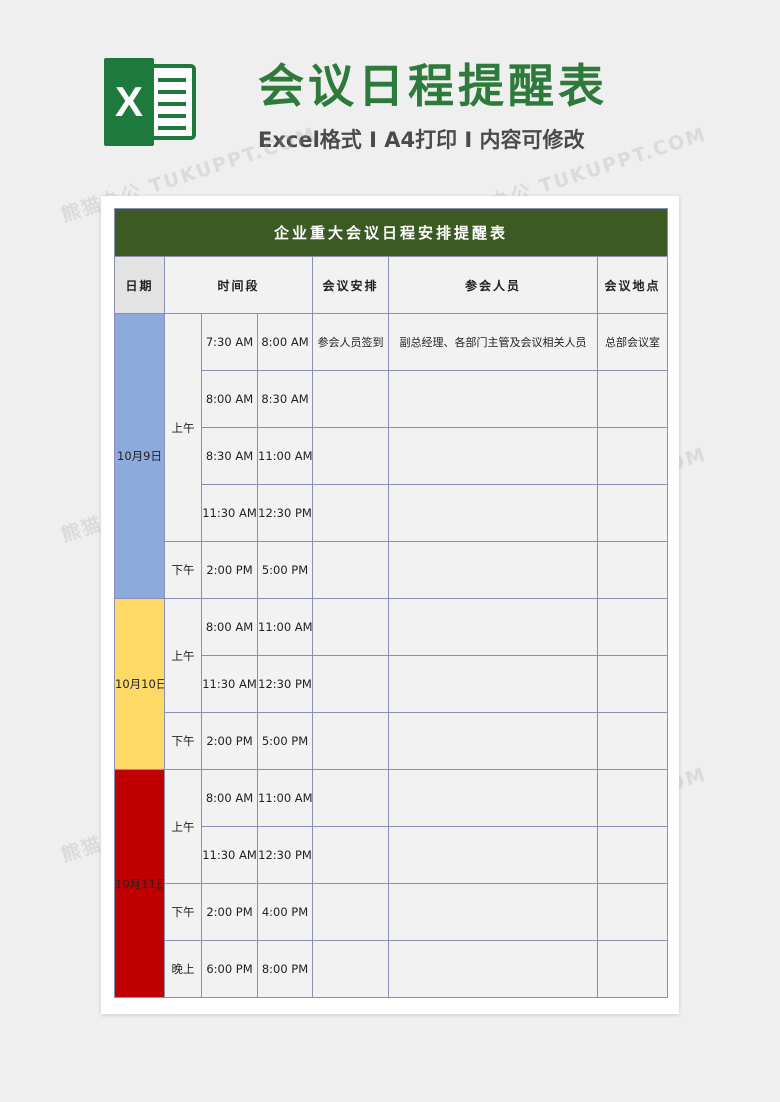 This screenshot has height=1102, width=780. Describe the element at coordinates (129, 101) in the screenshot. I see `svg-text: X` at that location.